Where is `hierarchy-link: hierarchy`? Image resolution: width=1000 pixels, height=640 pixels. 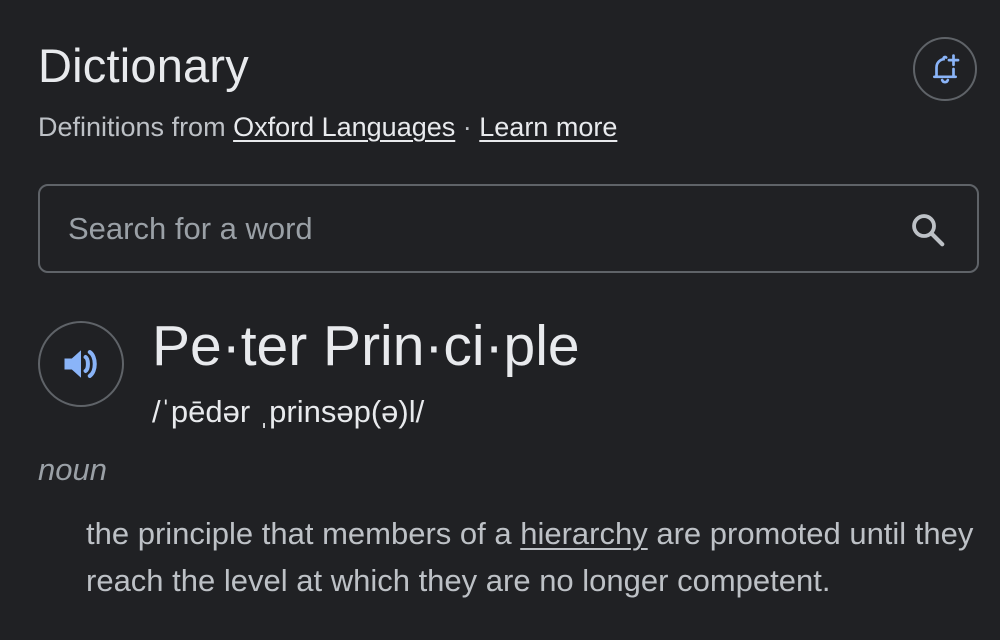
hierarchy-link: hierarchy is located at coordinates (584, 533).